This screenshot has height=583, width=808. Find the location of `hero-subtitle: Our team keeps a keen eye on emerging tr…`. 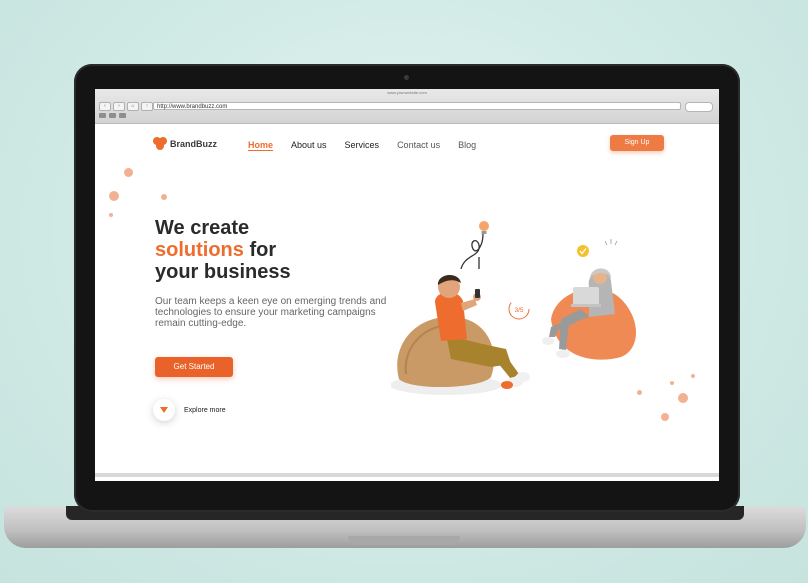

hero-subtitle: Our team keeps a keen eye on emerging tr… is located at coordinates (271, 312).